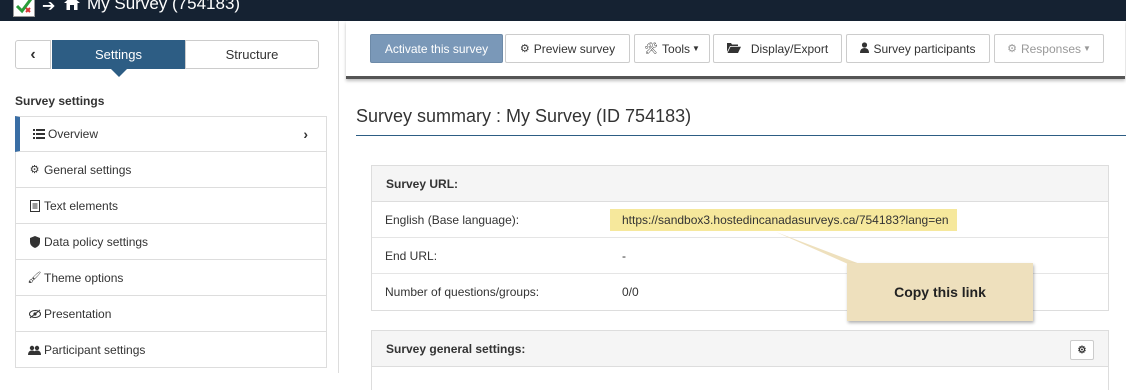 The height and width of the screenshot is (390, 1126). Describe the element at coordinates (49, 7) in the screenshot. I see `arrow-right-icon: ➔` at that location.